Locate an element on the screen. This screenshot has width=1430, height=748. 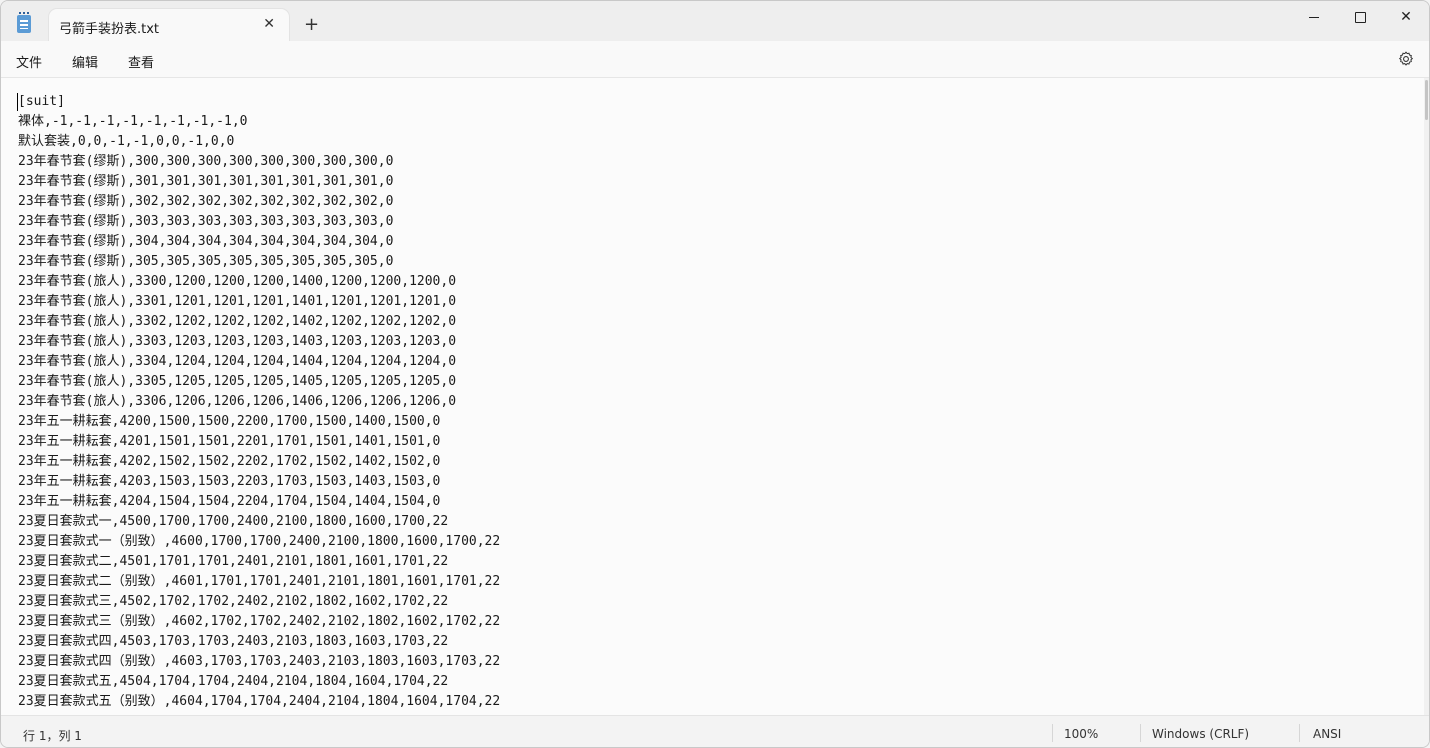
minimize-button is located at coordinates (1314, 17).